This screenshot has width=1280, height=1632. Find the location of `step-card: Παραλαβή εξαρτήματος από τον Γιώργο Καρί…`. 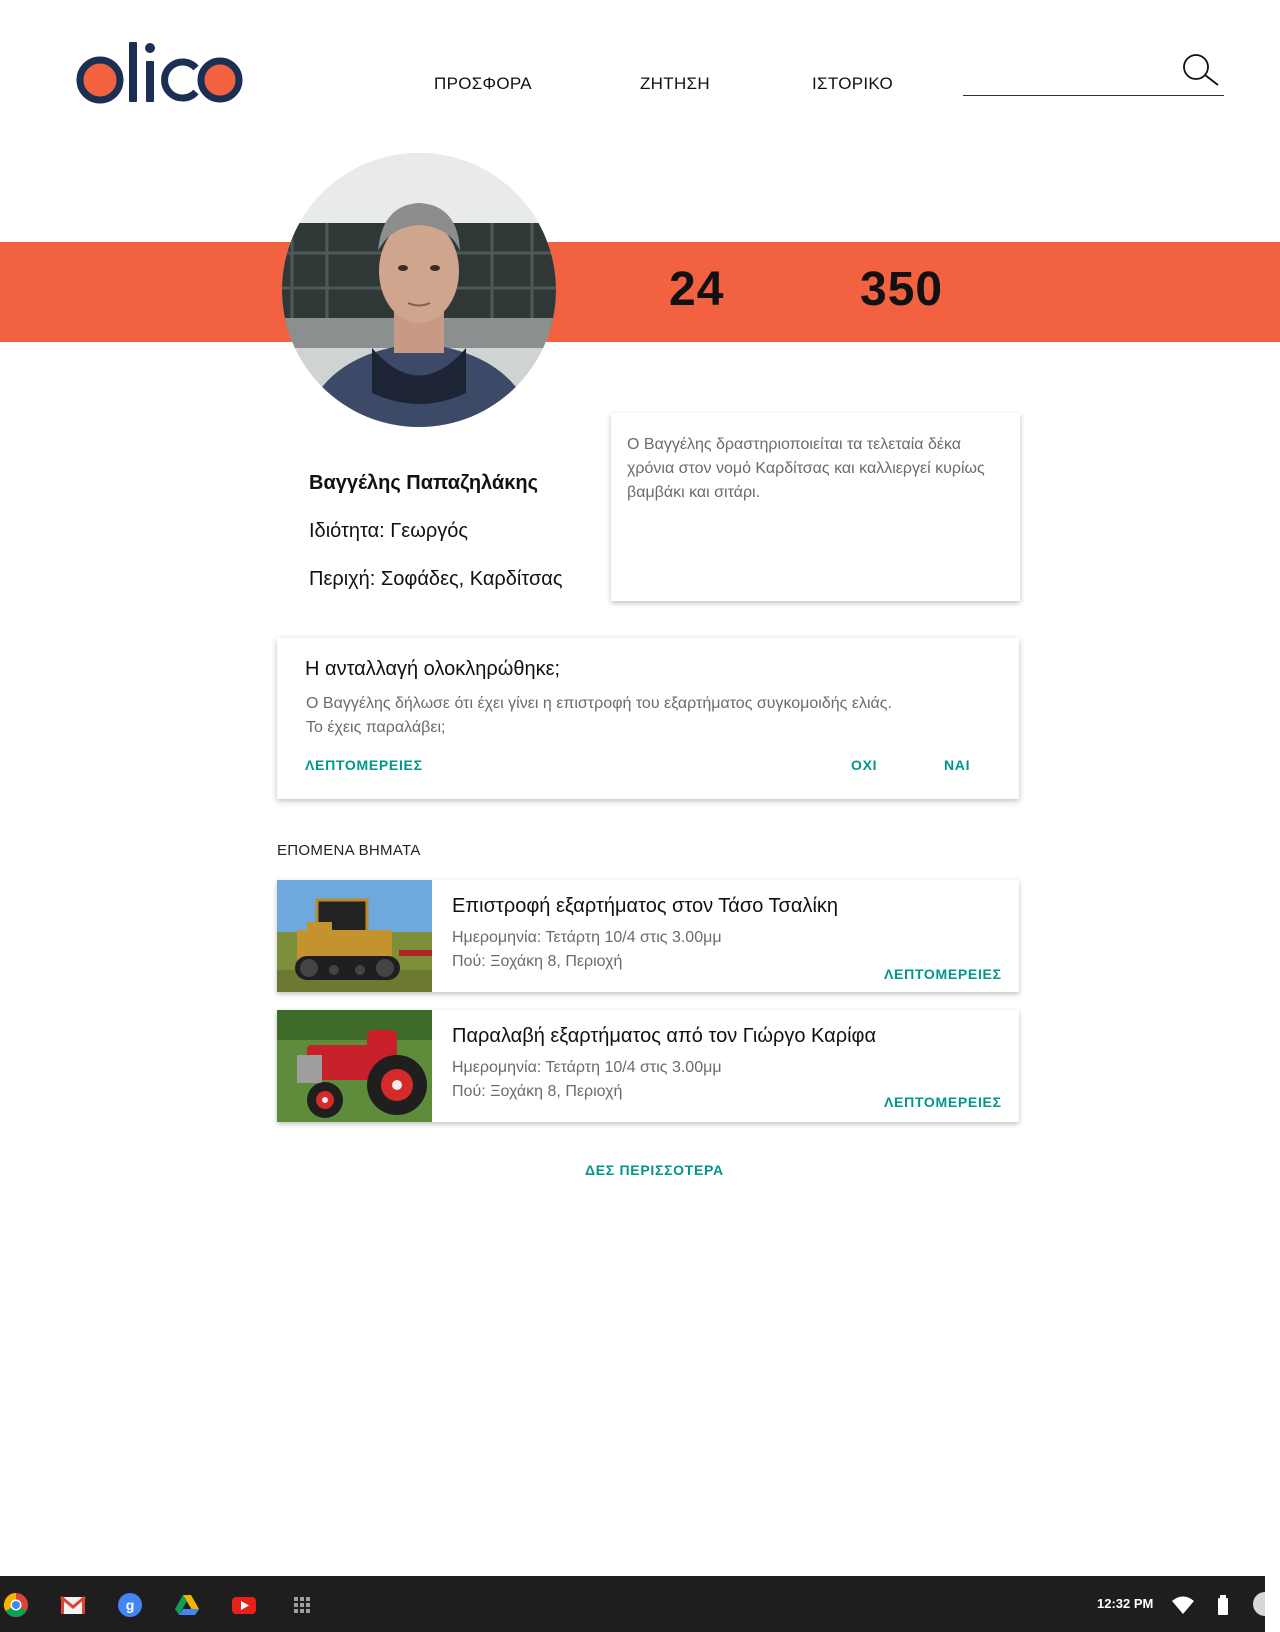

step-card: Παραλαβή εξαρτήματος από τον Γιώργο Καρί… is located at coordinates (648, 1066).